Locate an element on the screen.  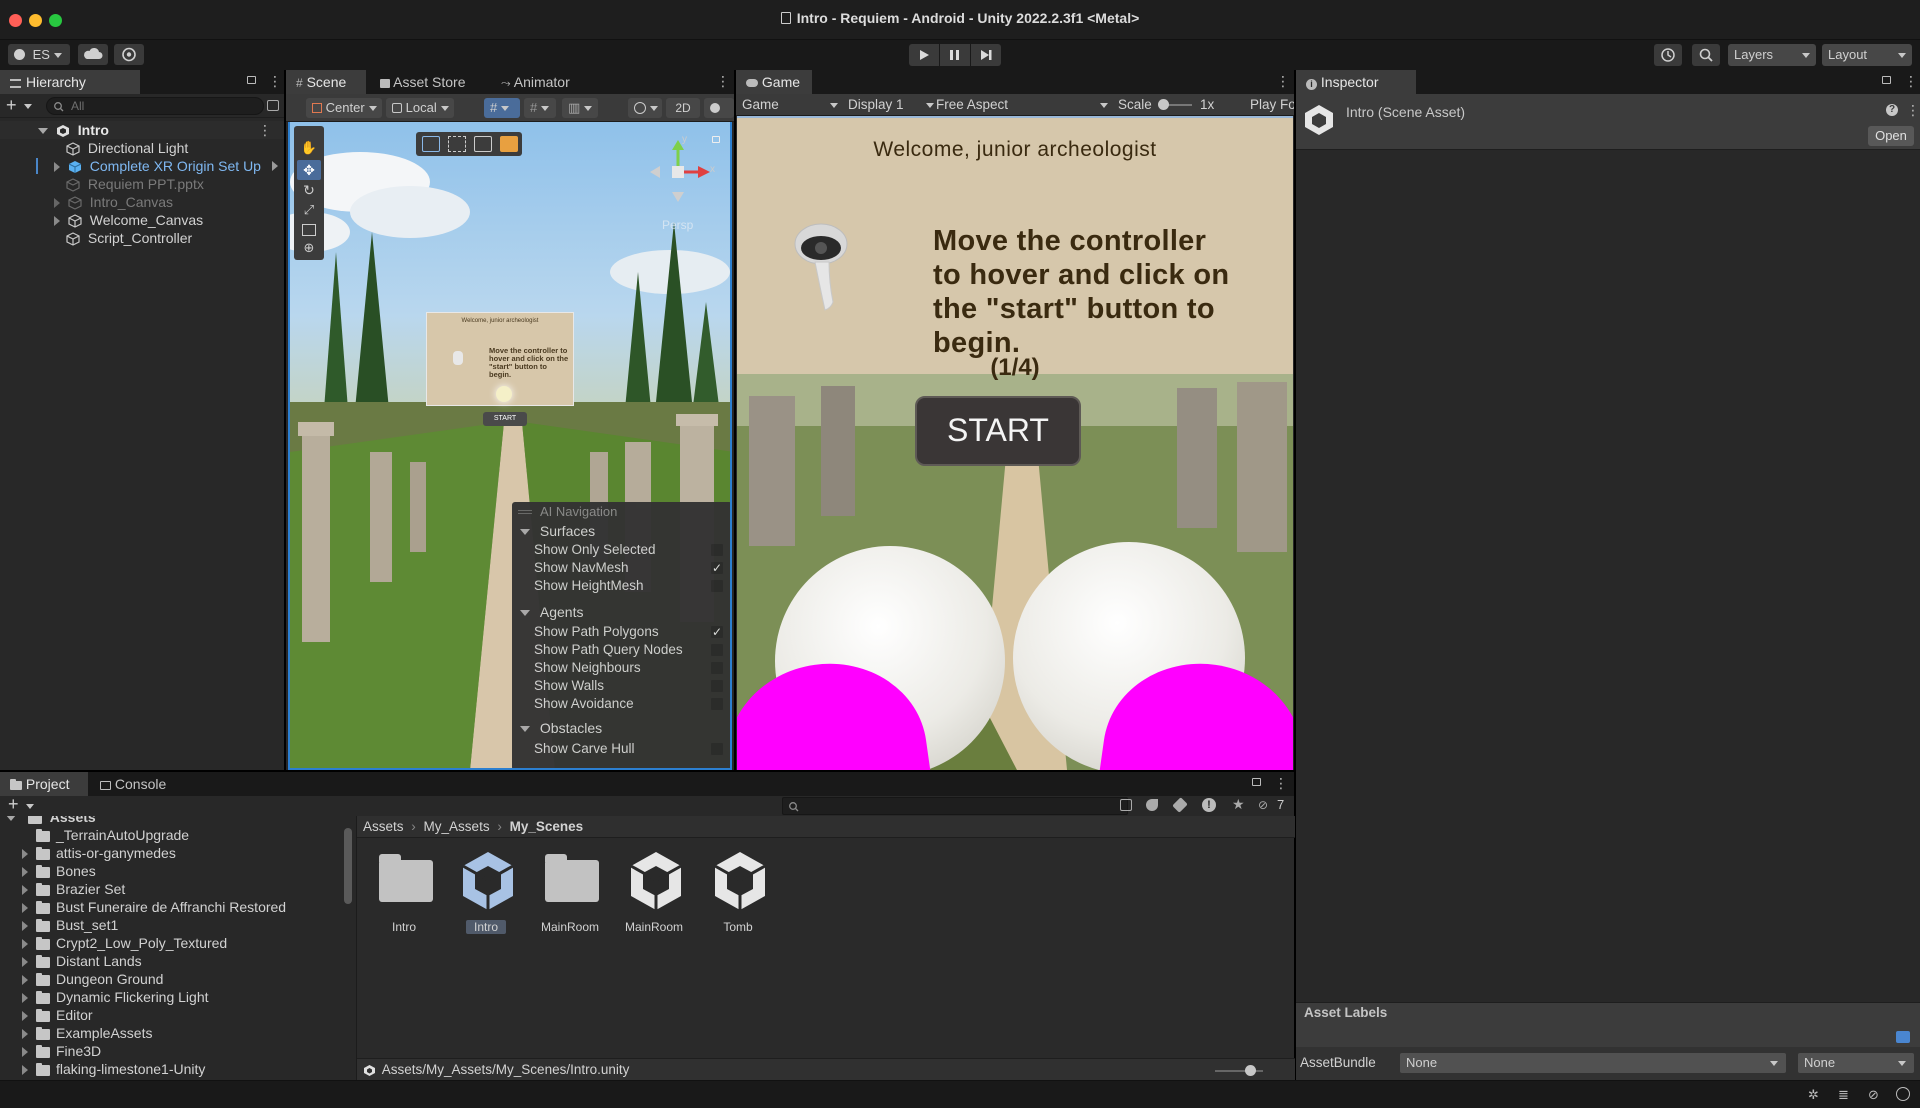
rect-edit-icon is located at coordinates (457, 144).